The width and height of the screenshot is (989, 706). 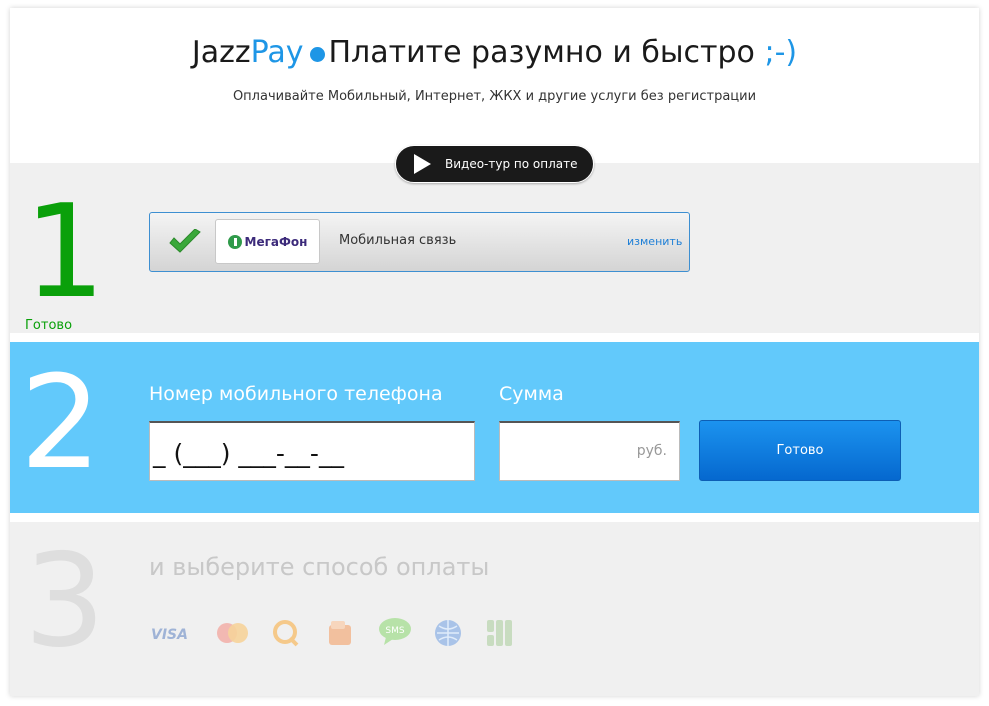 I want to click on video-tour-label: Видео-тур по оплате, so click(x=511, y=164).